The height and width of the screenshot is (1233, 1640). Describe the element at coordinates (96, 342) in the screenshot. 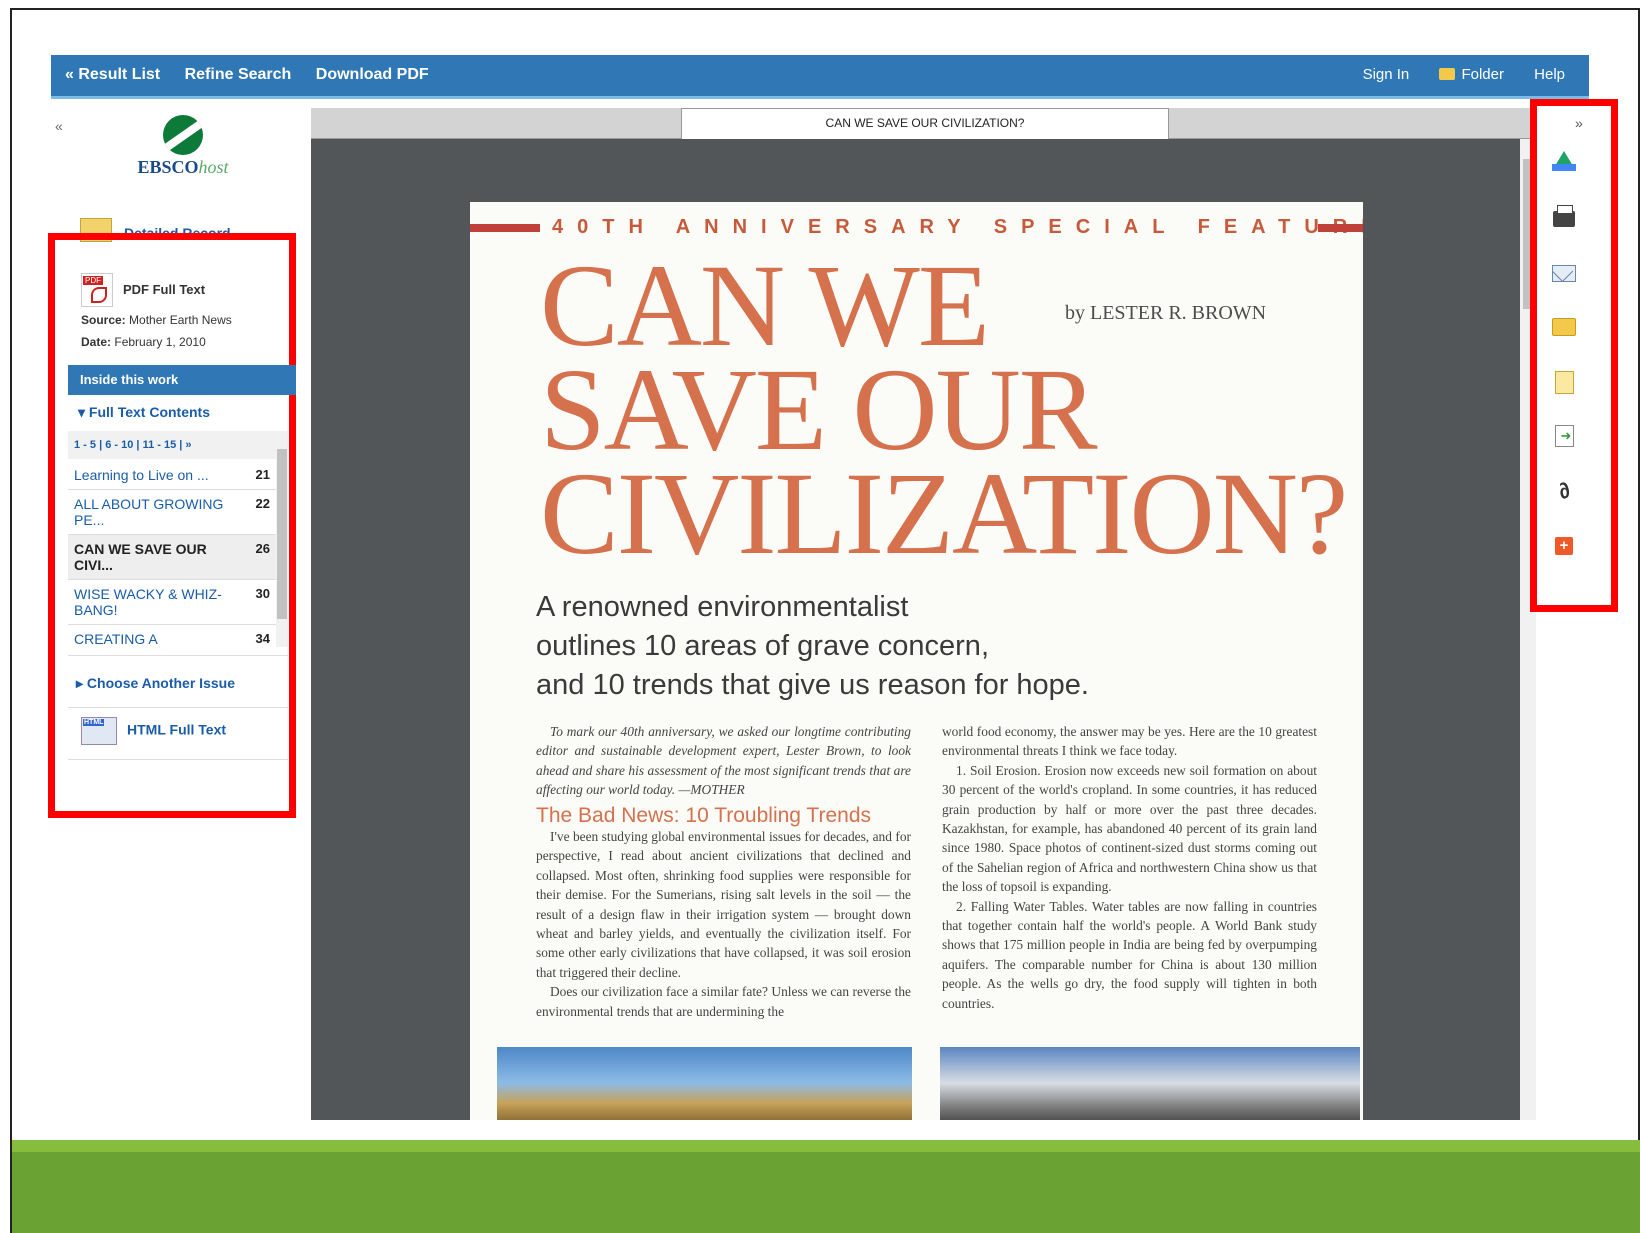

I see `date-label: Date:` at that location.